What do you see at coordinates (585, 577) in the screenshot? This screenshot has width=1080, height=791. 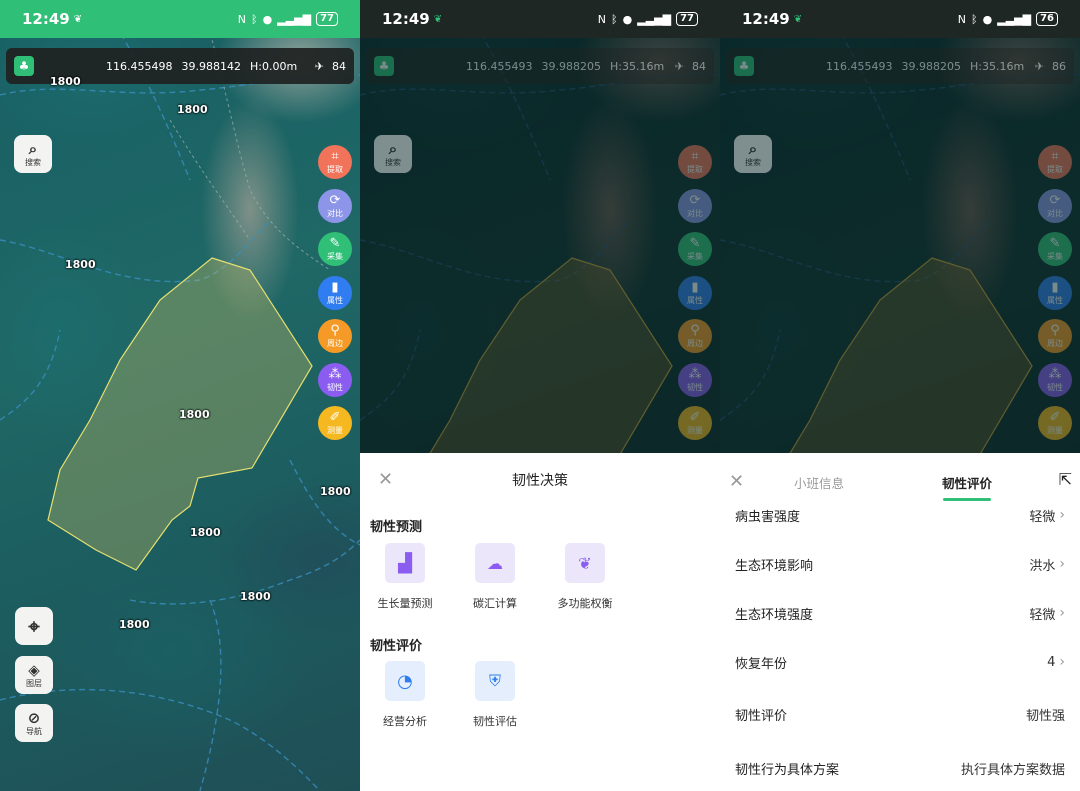 I see `multifunction-tradeoff-tool: ❦ 多功能权衡` at bounding box center [585, 577].